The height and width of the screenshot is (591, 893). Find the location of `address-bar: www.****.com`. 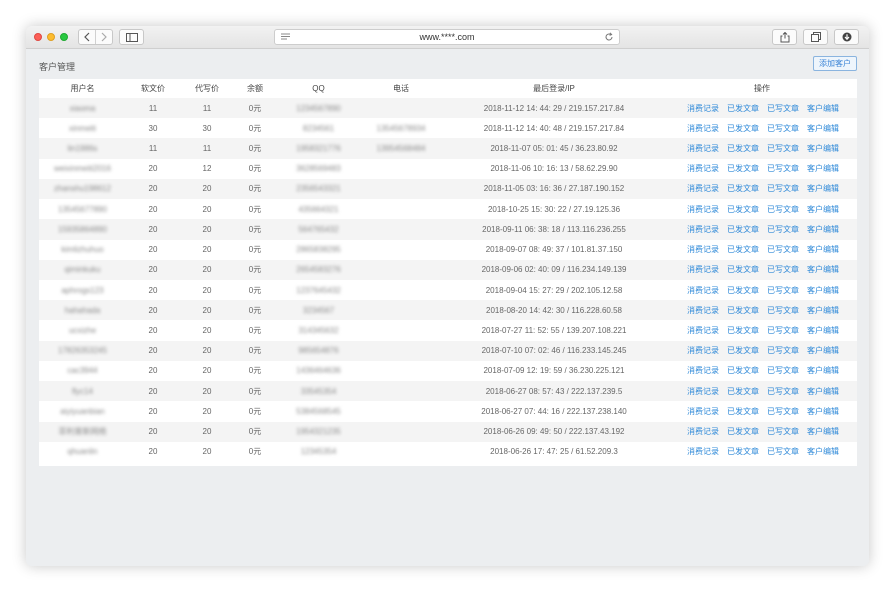

address-bar: www.****.com is located at coordinates (447, 37).